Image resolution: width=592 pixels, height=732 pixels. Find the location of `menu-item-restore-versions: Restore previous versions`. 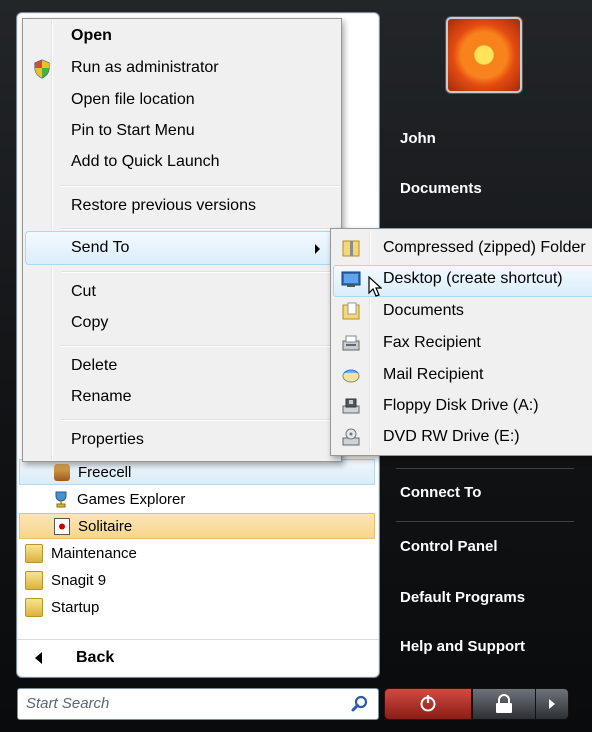

menu-item-restore-versions: Restore previous versions is located at coordinates (163, 206).